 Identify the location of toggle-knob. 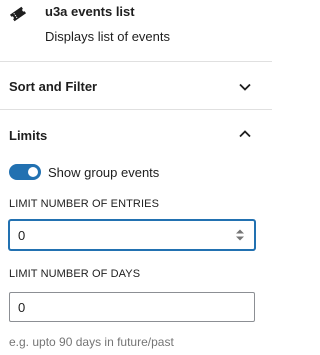
(33, 172).